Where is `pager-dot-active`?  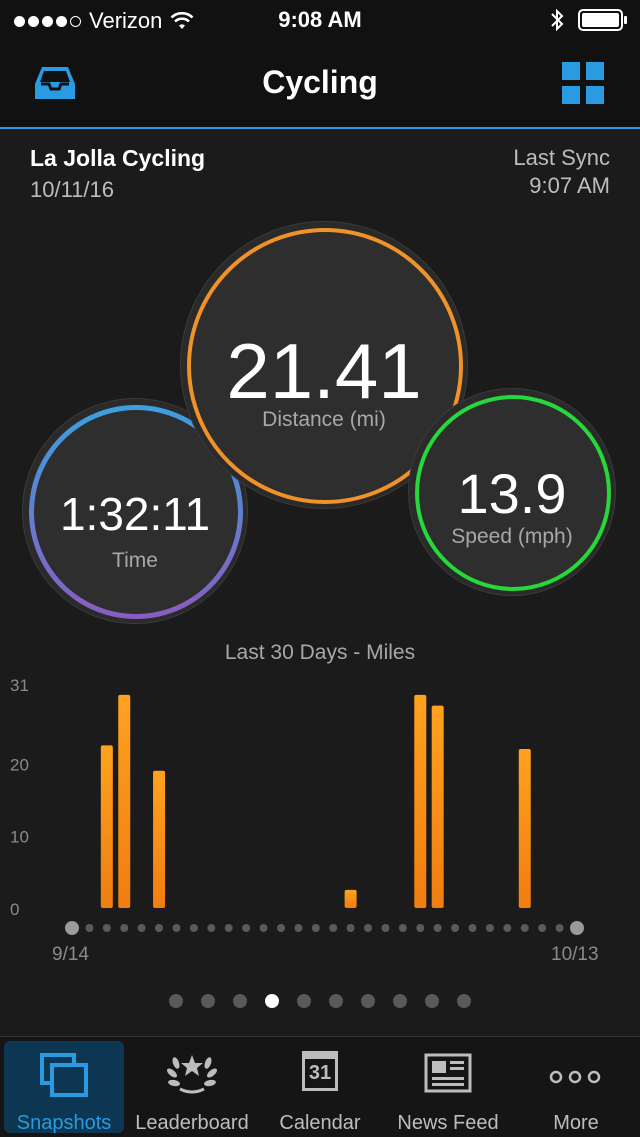 pager-dot-active is located at coordinates (272, 1001).